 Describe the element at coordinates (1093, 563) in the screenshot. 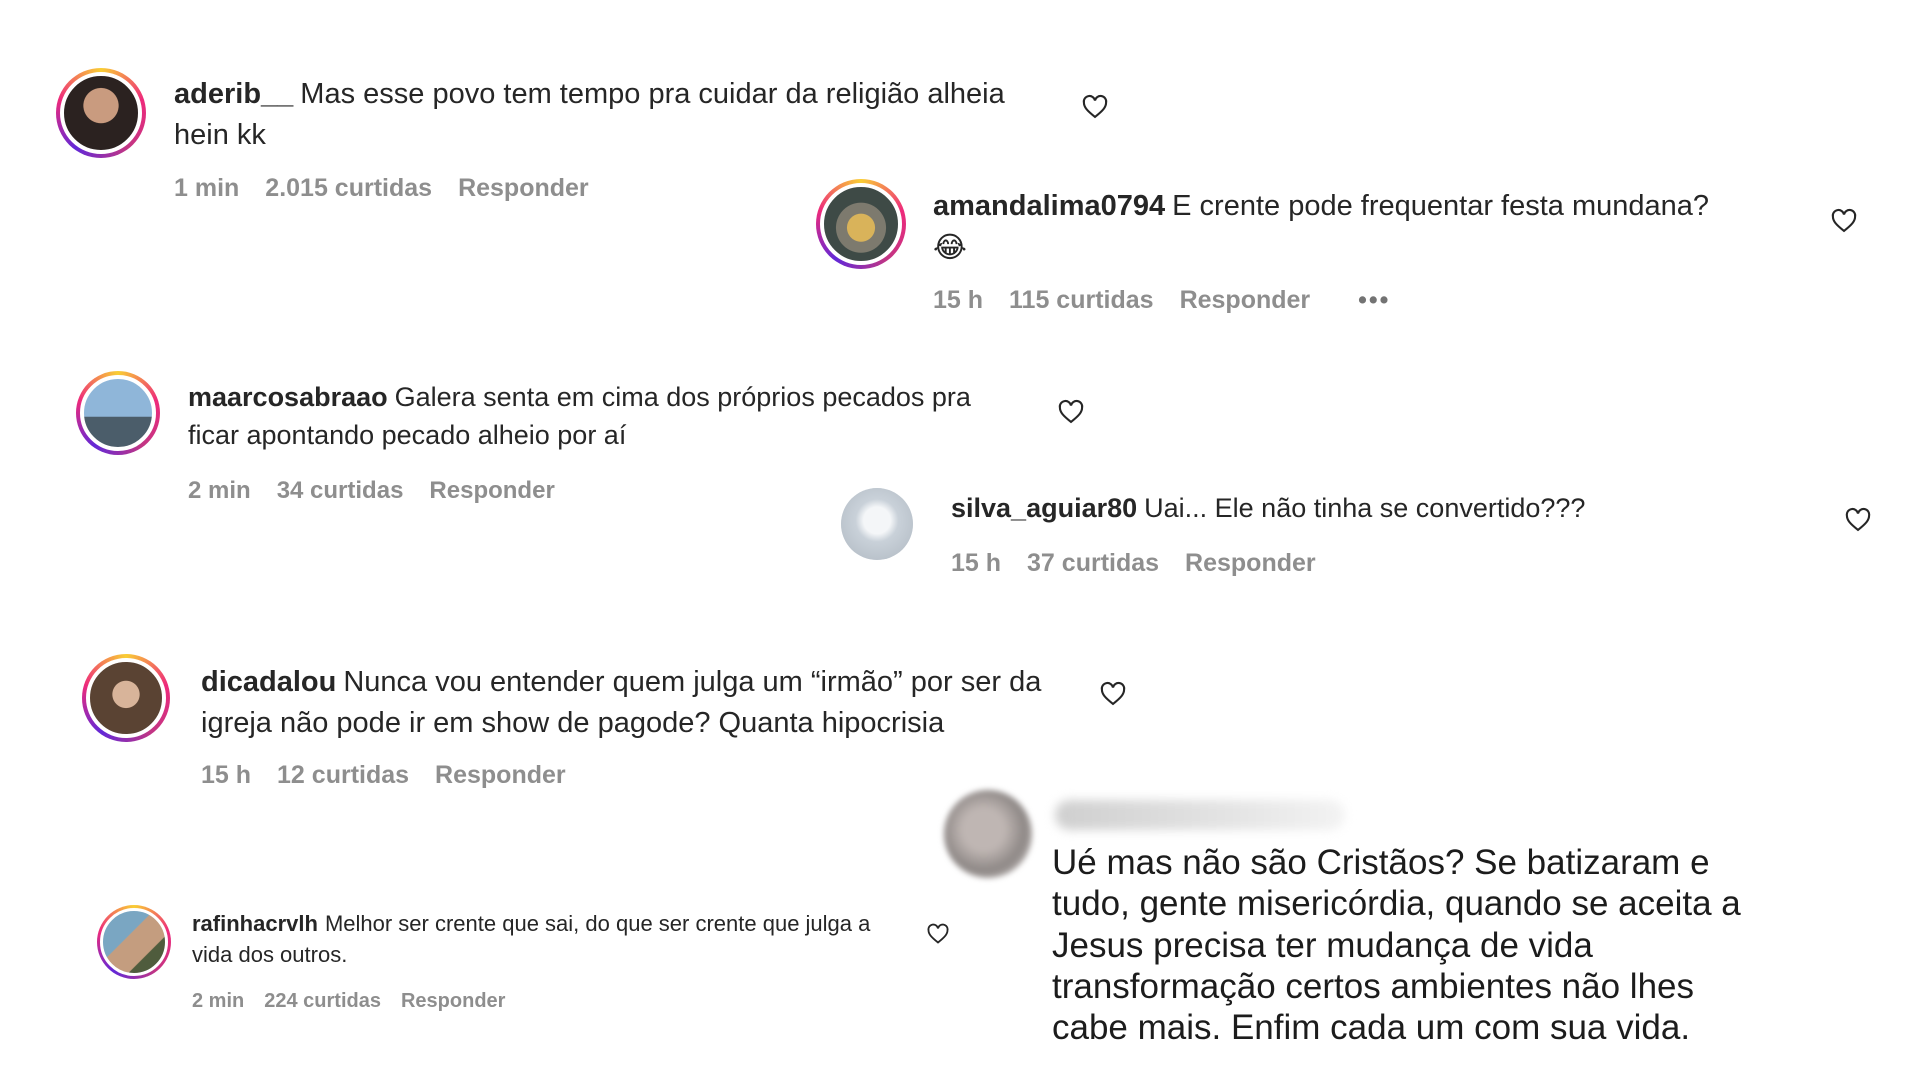

I see `comment-likes: 37 curtidas` at that location.